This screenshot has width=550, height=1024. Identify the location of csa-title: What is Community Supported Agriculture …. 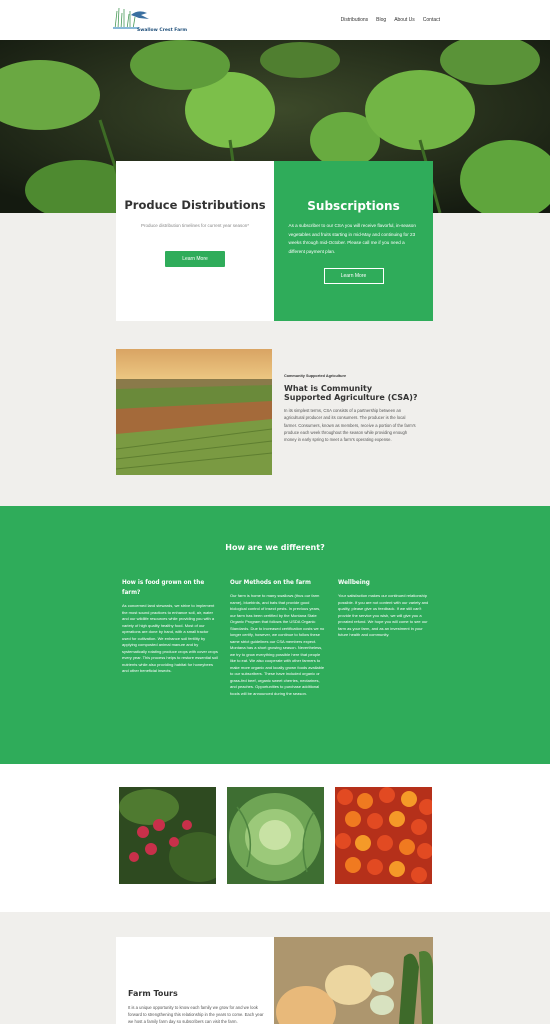
(351, 393).